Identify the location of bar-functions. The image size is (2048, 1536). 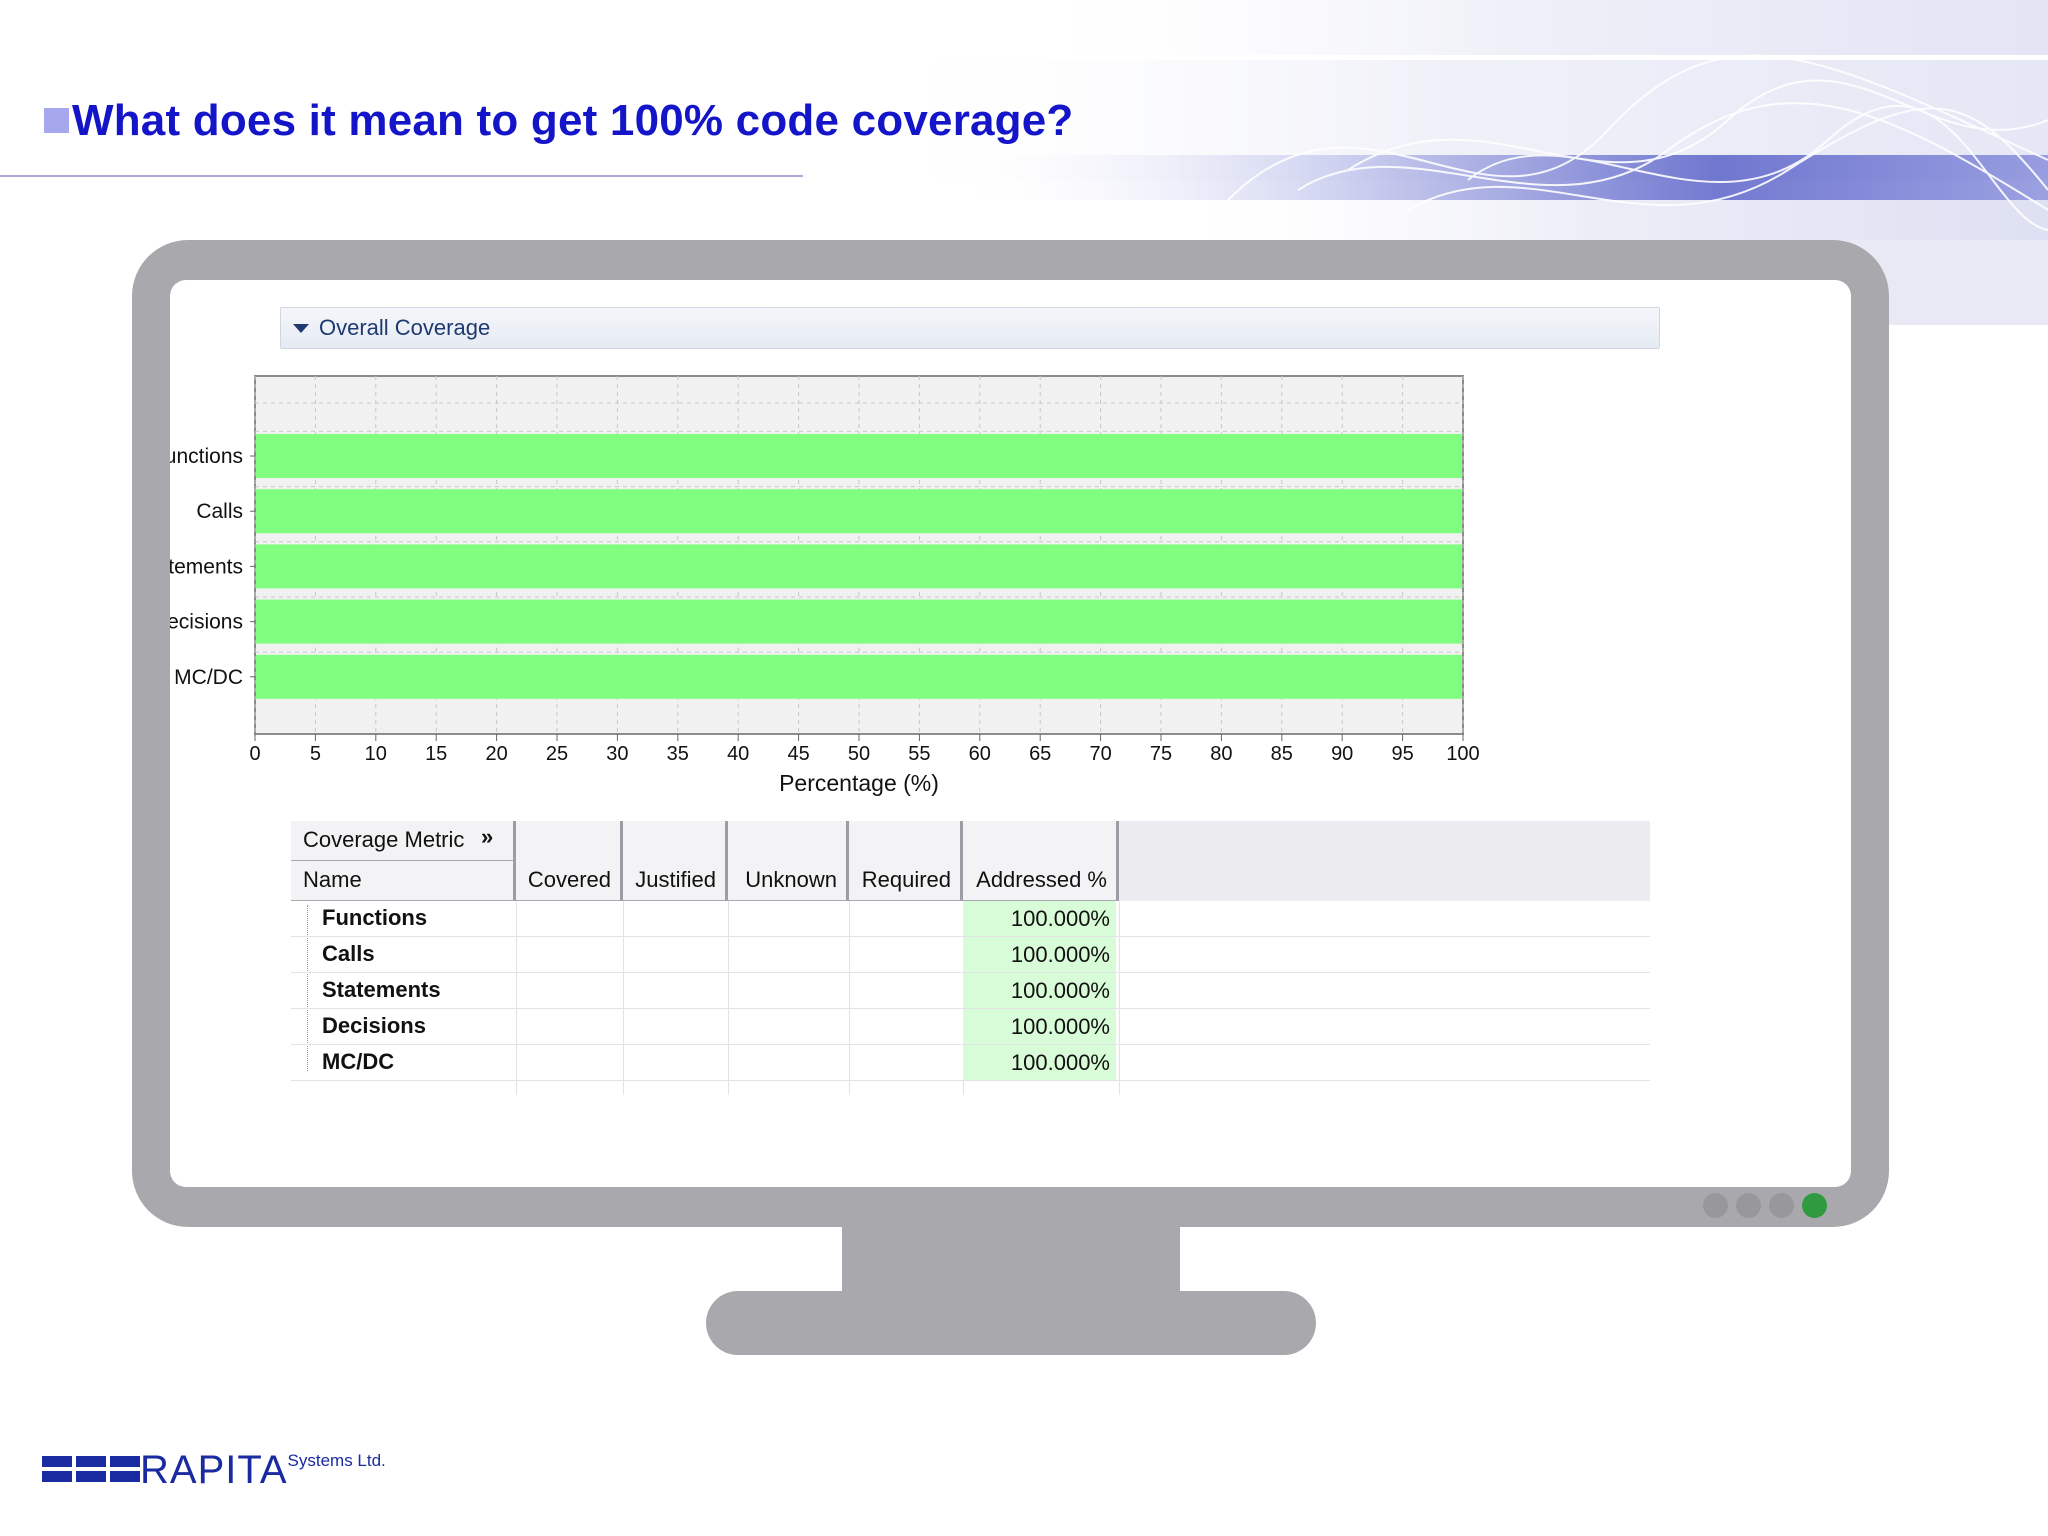
(859, 456).